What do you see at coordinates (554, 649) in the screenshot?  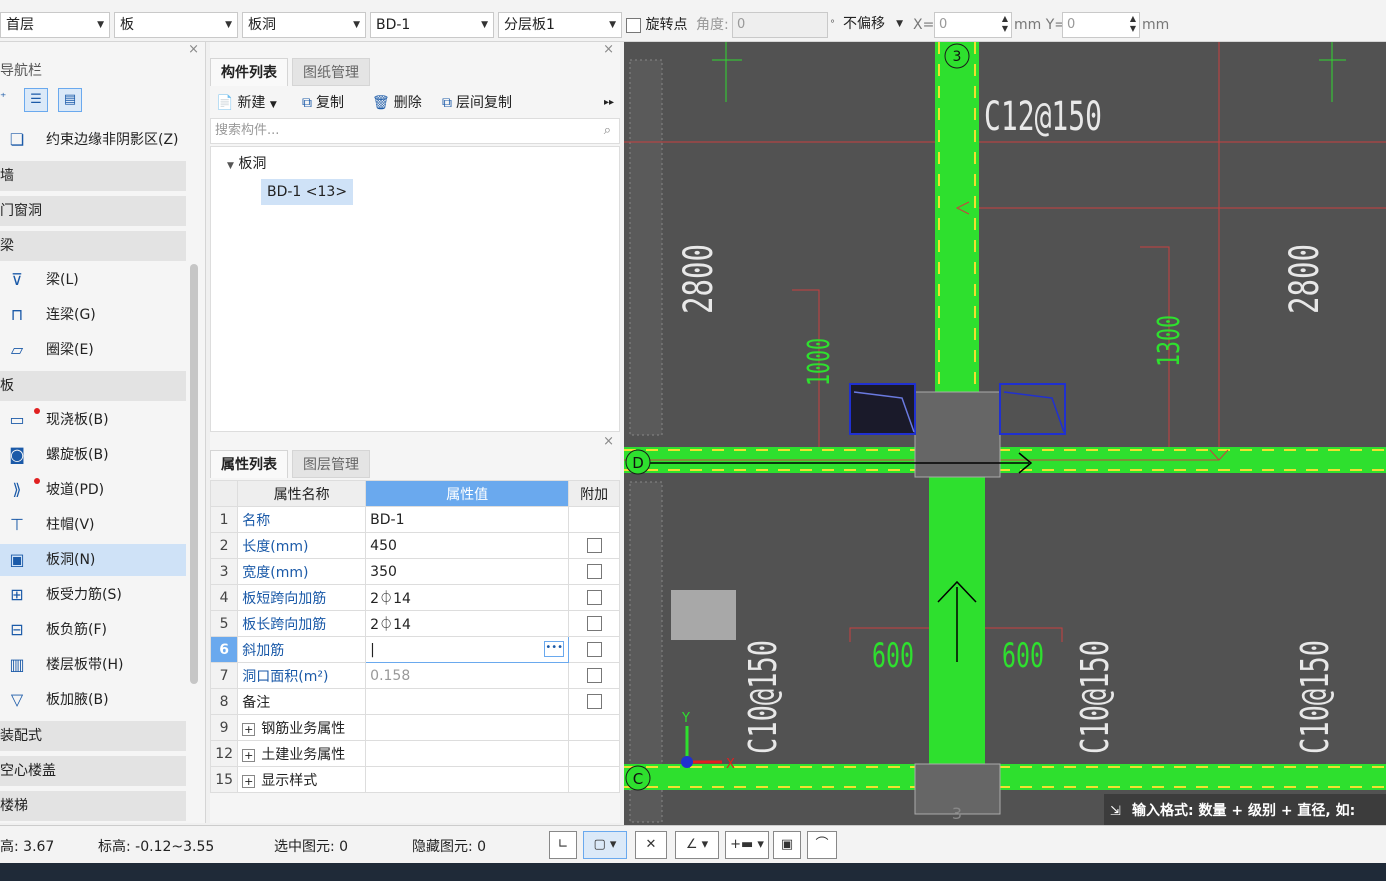 I see `more-options-icon: •••` at bounding box center [554, 649].